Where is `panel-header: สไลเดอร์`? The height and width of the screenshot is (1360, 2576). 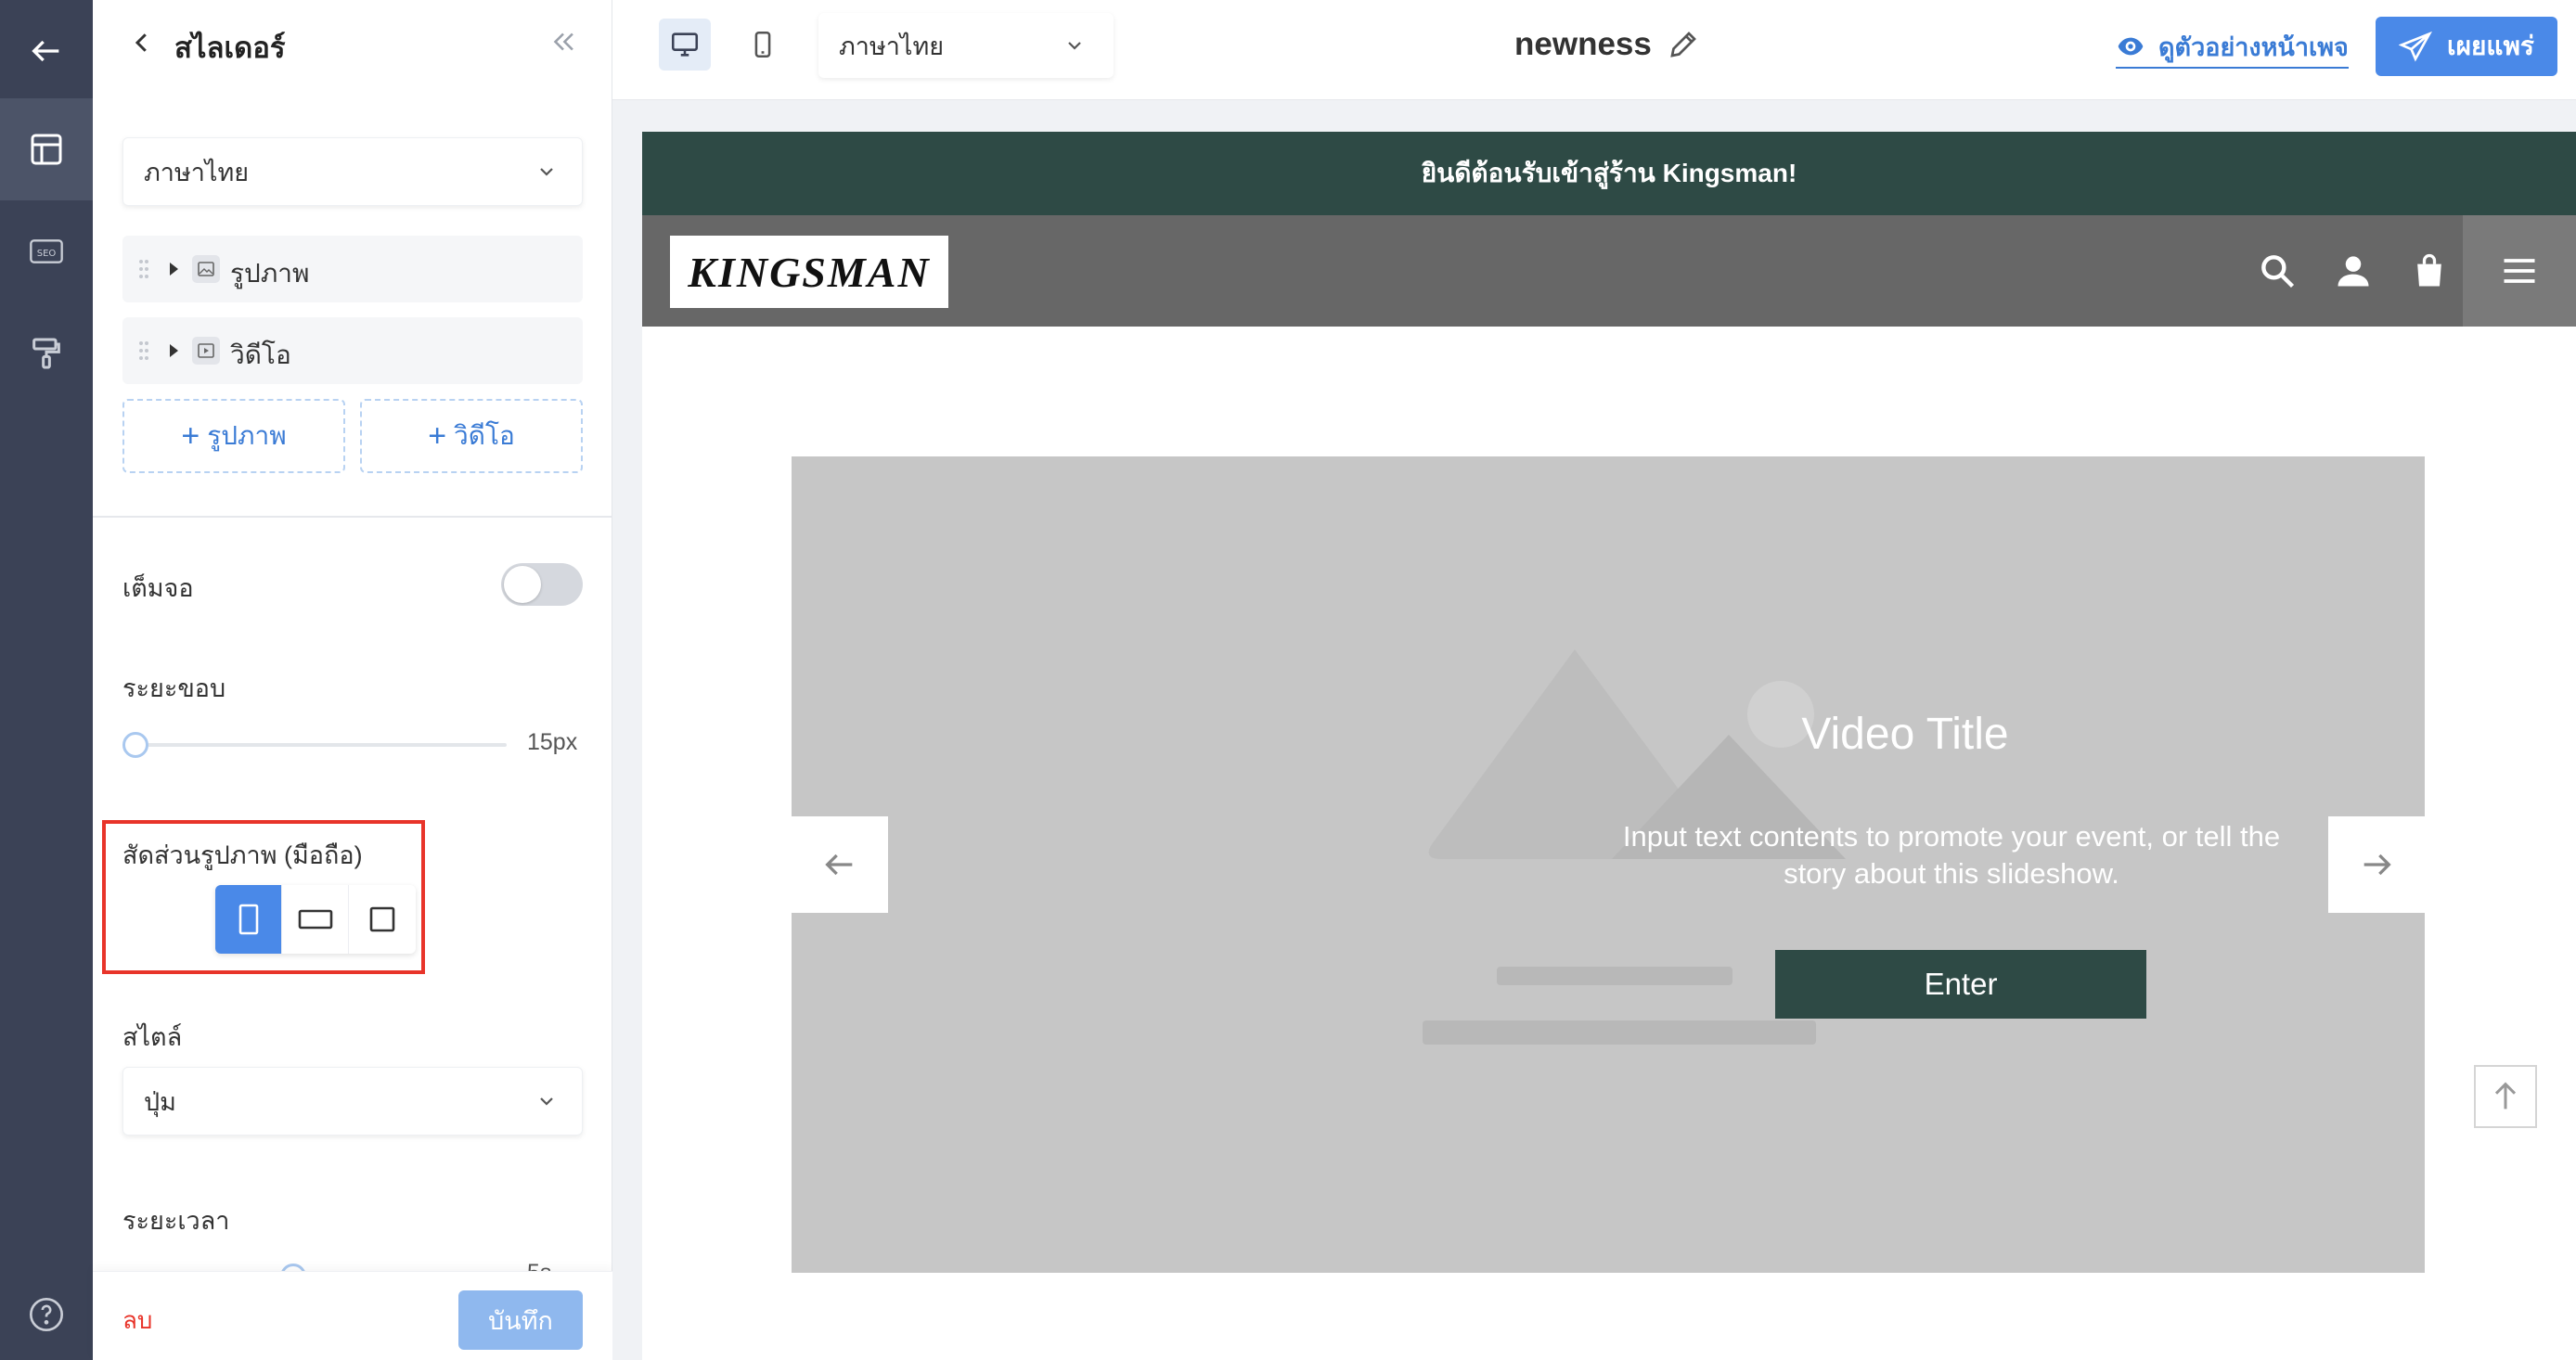 panel-header: สไลเดอร์ is located at coordinates (352, 42).